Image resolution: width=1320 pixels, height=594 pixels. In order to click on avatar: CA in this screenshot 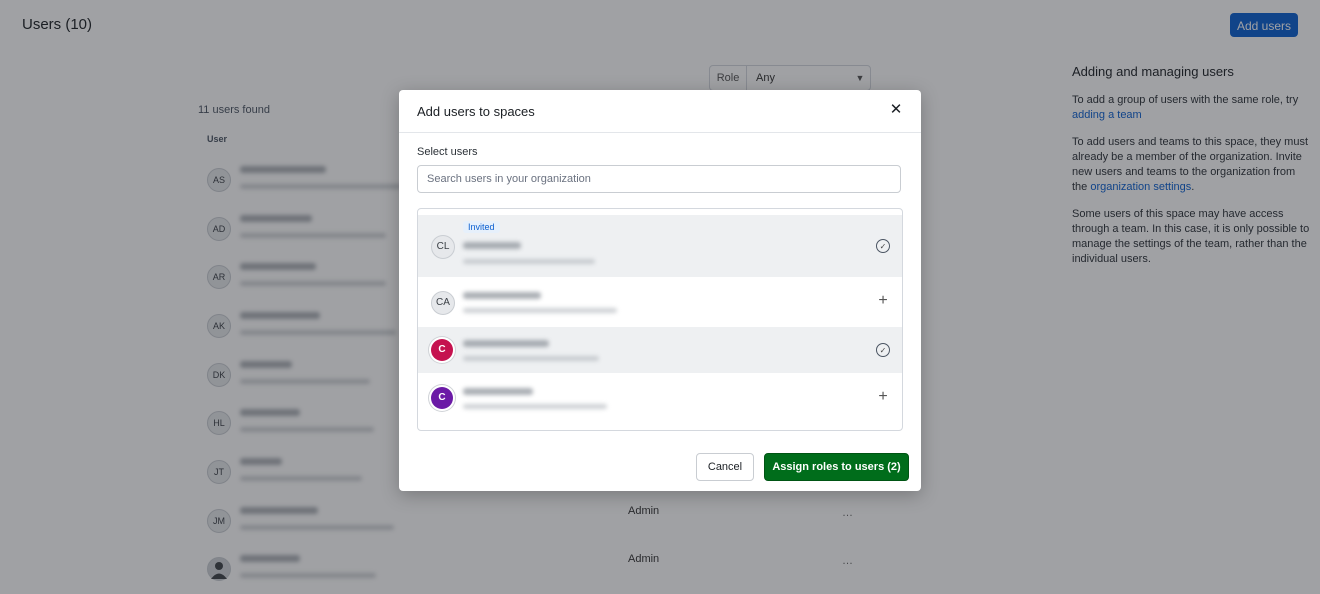, I will do `click(443, 303)`.